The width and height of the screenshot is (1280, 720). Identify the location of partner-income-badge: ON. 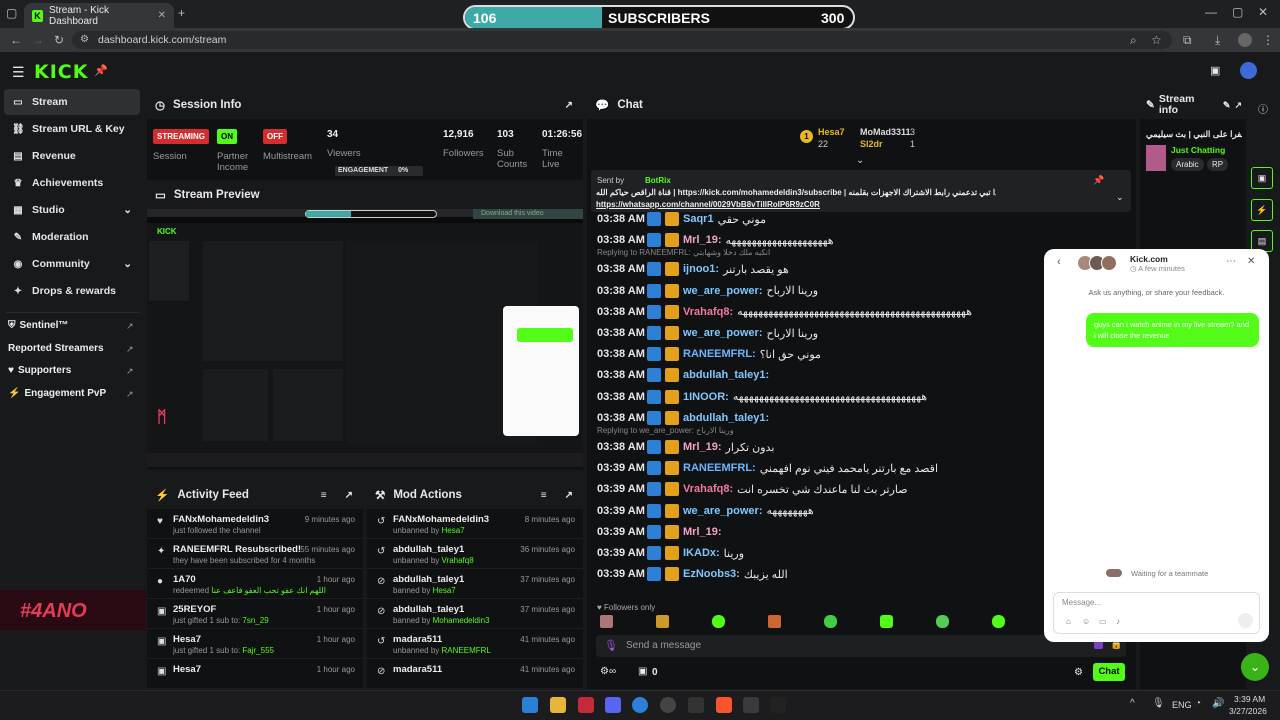
(227, 136).